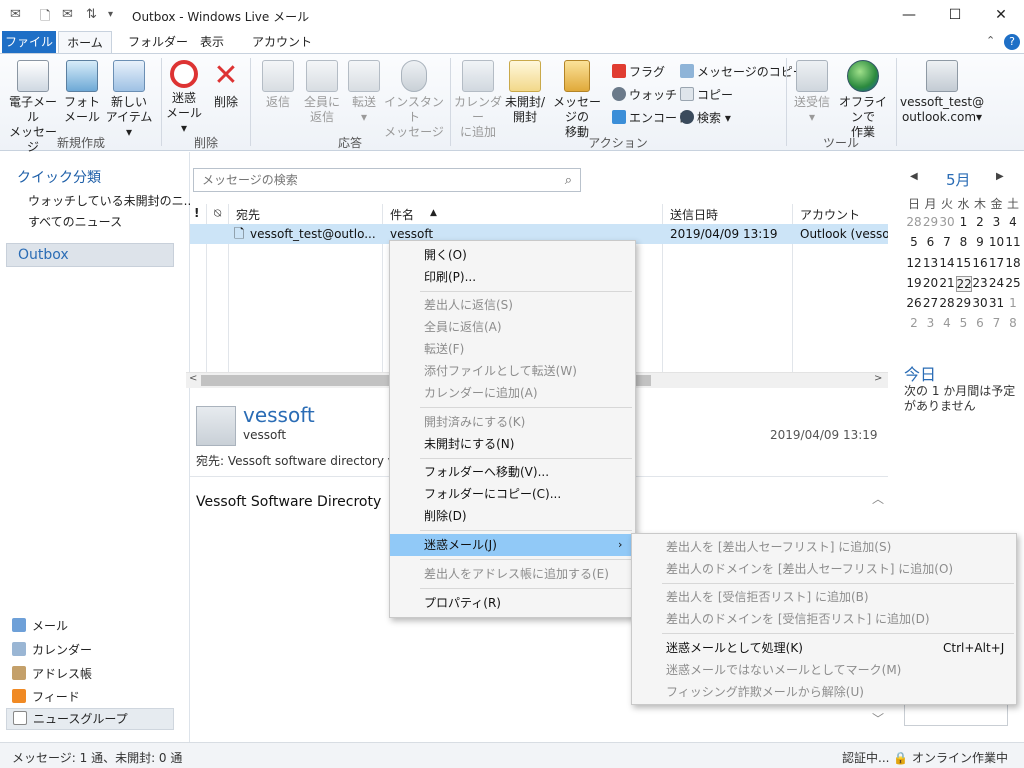 This screenshot has height=768, width=1024. Describe the element at coordinates (52, 649) in the screenshot. I see `nav-calendar: カレンダー` at that location.